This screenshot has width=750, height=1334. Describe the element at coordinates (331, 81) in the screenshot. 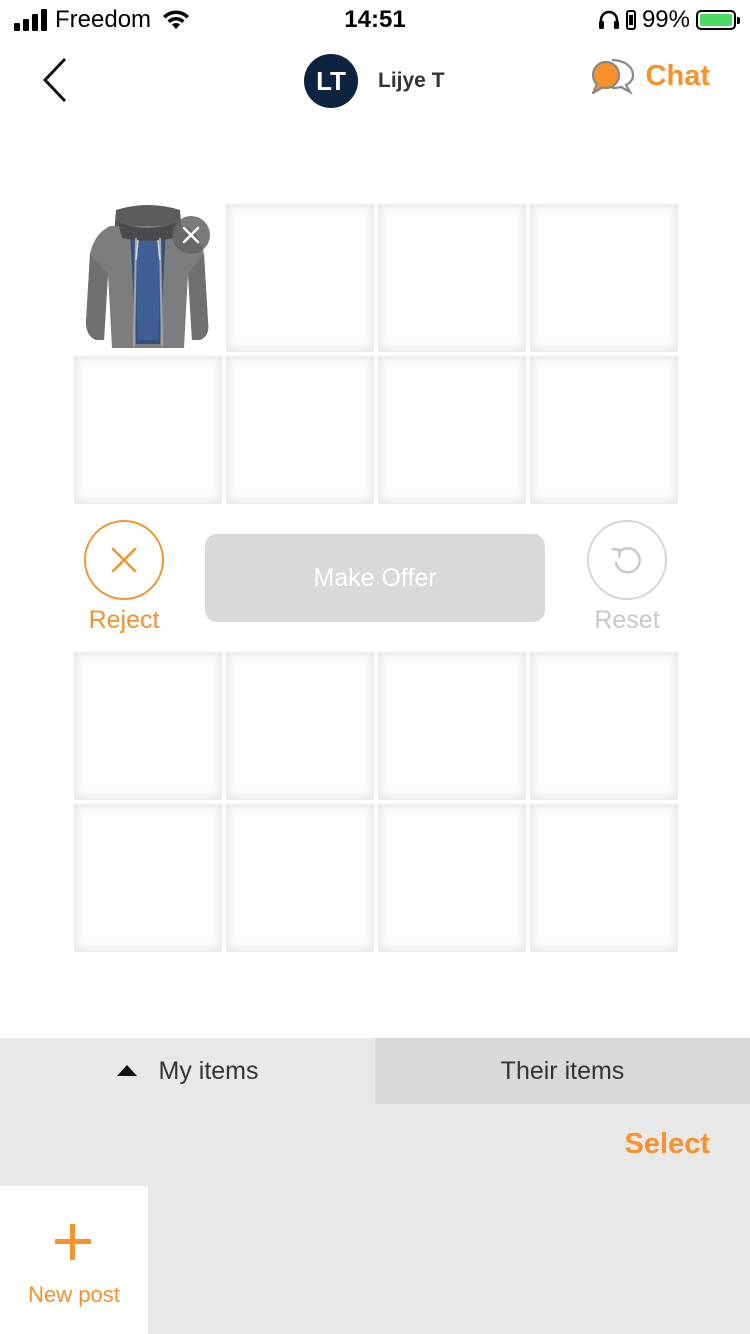

I see `avatar: LT` at that location.